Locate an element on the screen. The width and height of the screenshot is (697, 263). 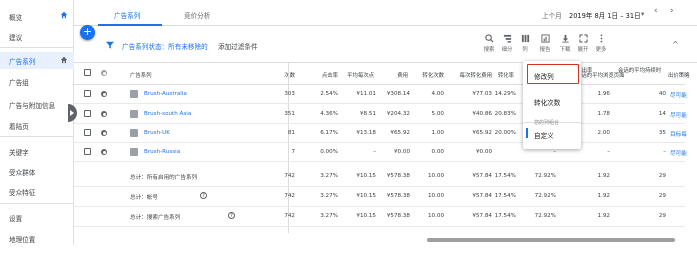
total-c5: 10.00 is located at coordinates (435, 216).